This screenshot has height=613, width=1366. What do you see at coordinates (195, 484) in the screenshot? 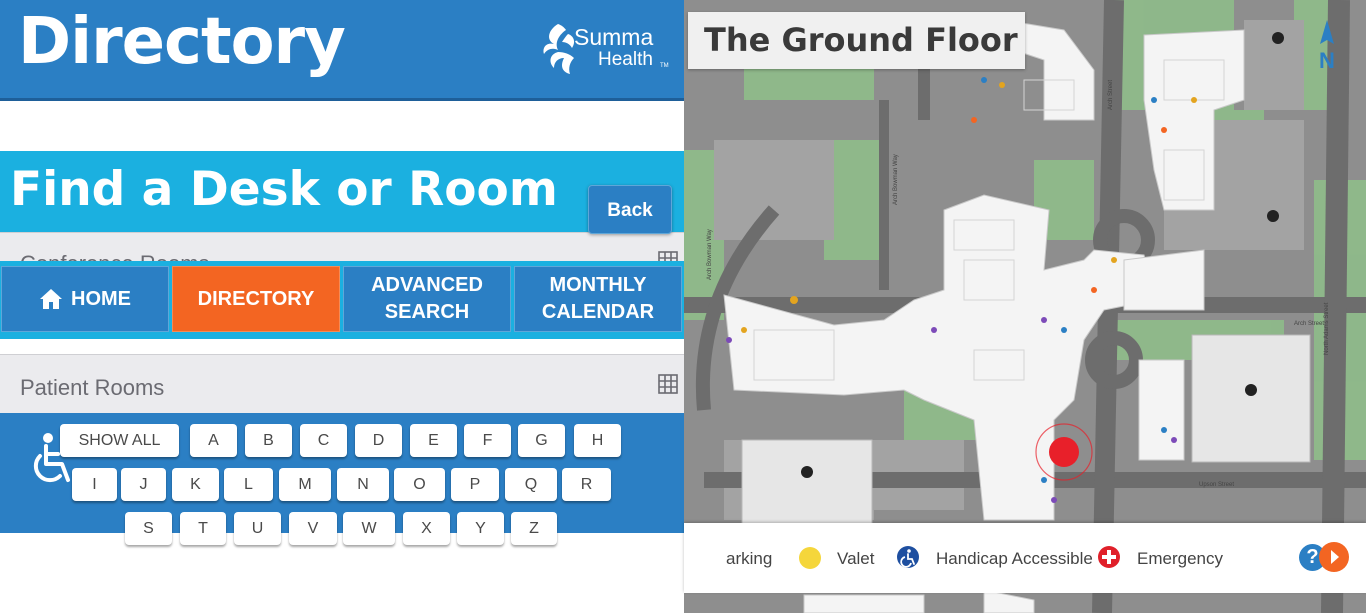
I see `key-k: K` at bounding box center [195, 484].